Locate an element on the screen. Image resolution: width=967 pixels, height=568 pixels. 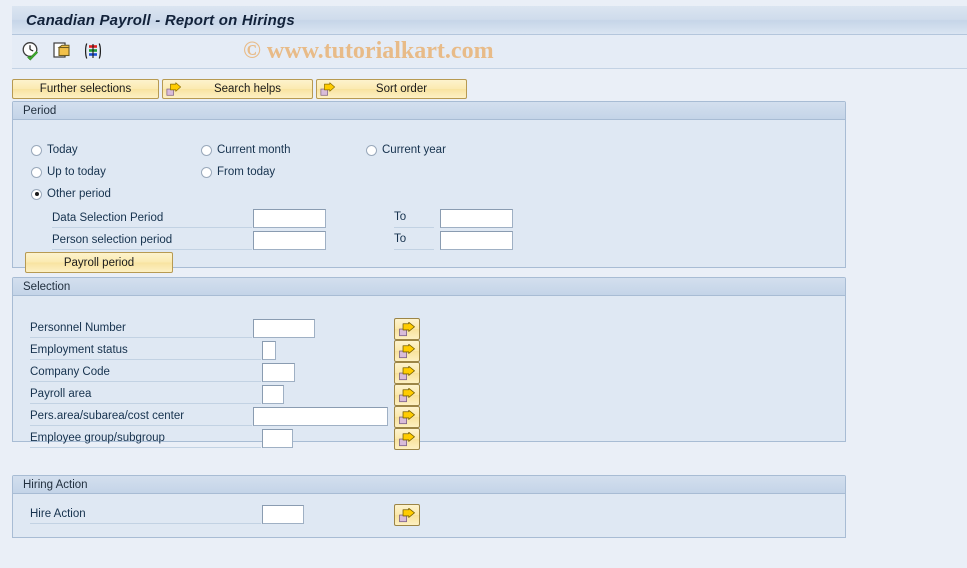
hiring-action-panel: Hiring Action Hire Action is located at coordinates (429, 506).